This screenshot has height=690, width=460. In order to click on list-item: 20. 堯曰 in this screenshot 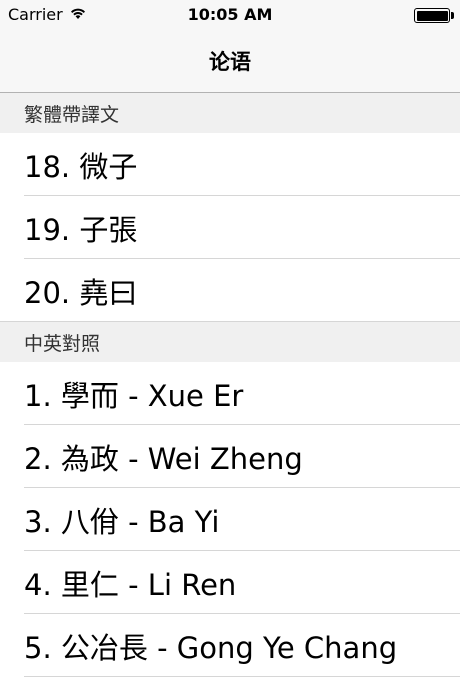, I will do `click(230, 290)`.